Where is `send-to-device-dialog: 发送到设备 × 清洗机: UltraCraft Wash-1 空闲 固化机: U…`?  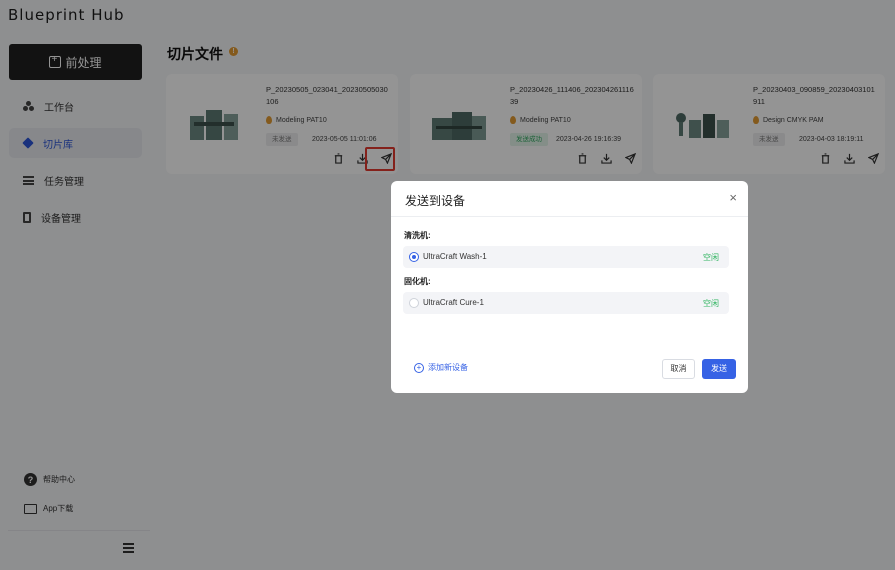 send-to-device-dialog: 发送到设备 × 清洗机: UltraCraft Wash-1 空闲 固化机: U… is located at coordinates (569, 287).